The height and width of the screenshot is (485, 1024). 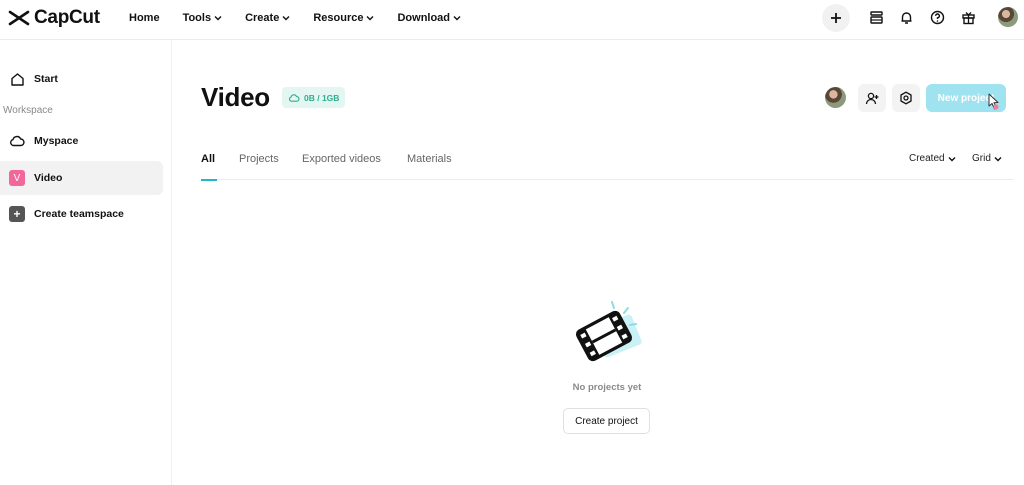 I want to click on add-button, so click(x=836, y=18).